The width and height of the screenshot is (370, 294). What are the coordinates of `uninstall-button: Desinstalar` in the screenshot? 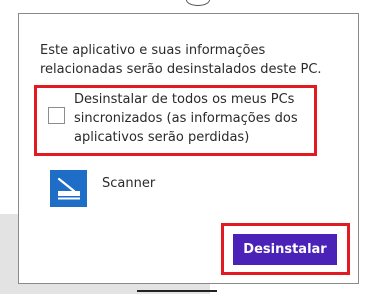 It's located at (285, 249).